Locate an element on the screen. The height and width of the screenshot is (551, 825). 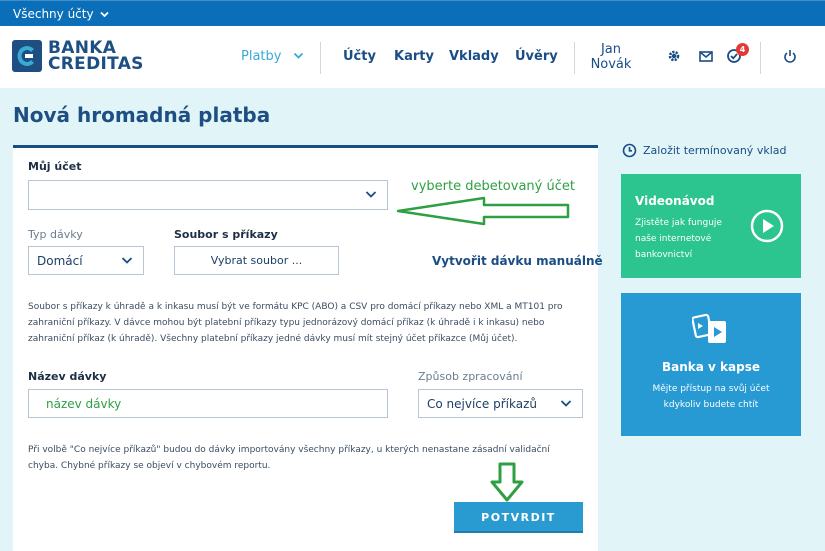
nav-item-vklady: Vklady is located at coordinates (474, 56).